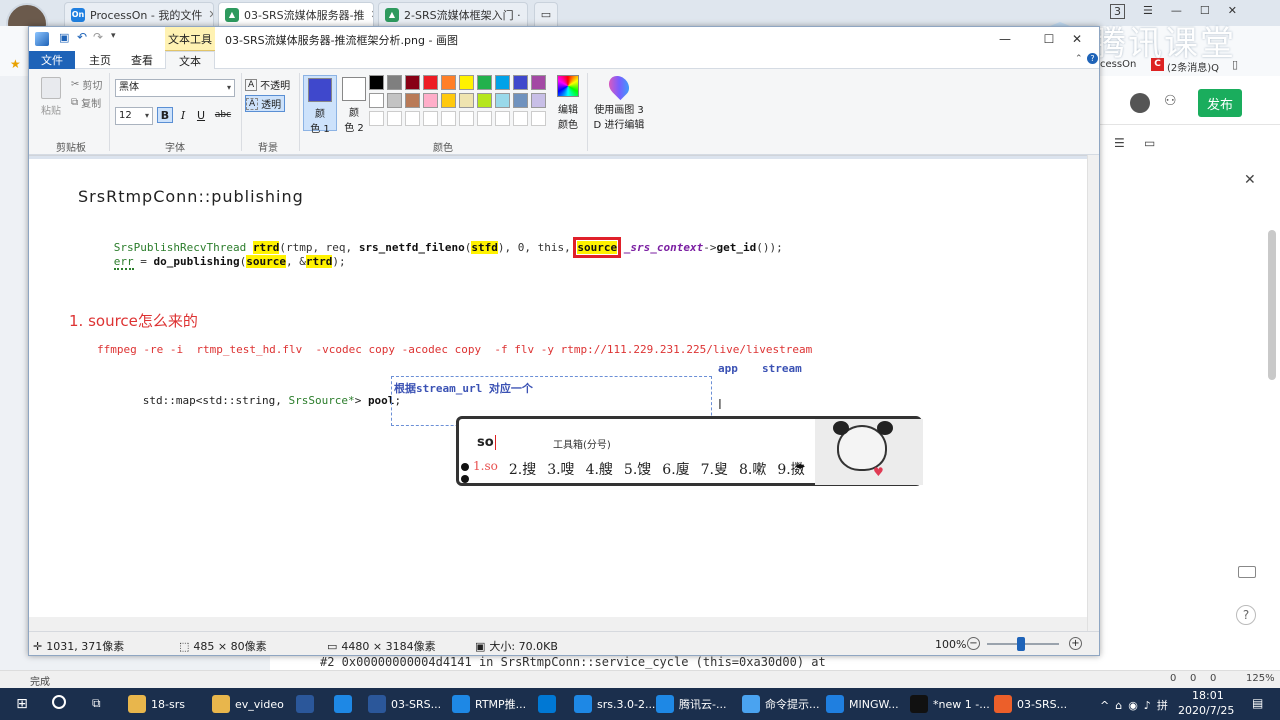 This screenshot has height=720, width=1280. What do you see at coordinates (267, 84) in the screenshot?
I see `opaque-button: A 不透明` at bounding box center [267, 84].